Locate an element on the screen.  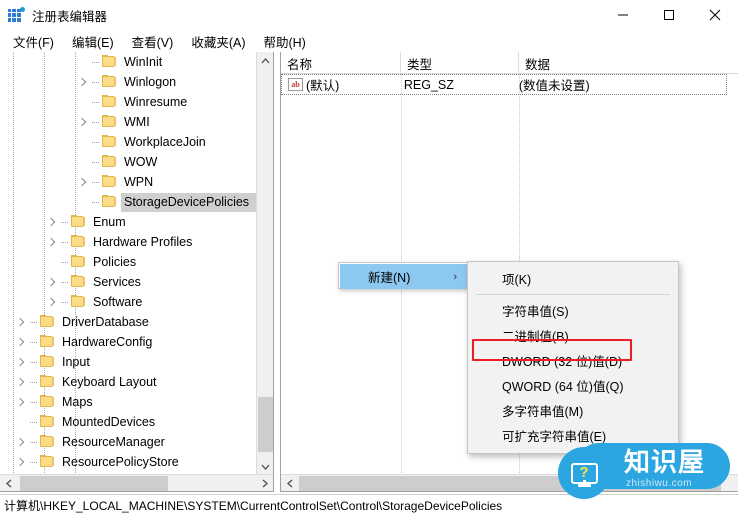
tree-item-services: Services is located at coordinates (128, 282).